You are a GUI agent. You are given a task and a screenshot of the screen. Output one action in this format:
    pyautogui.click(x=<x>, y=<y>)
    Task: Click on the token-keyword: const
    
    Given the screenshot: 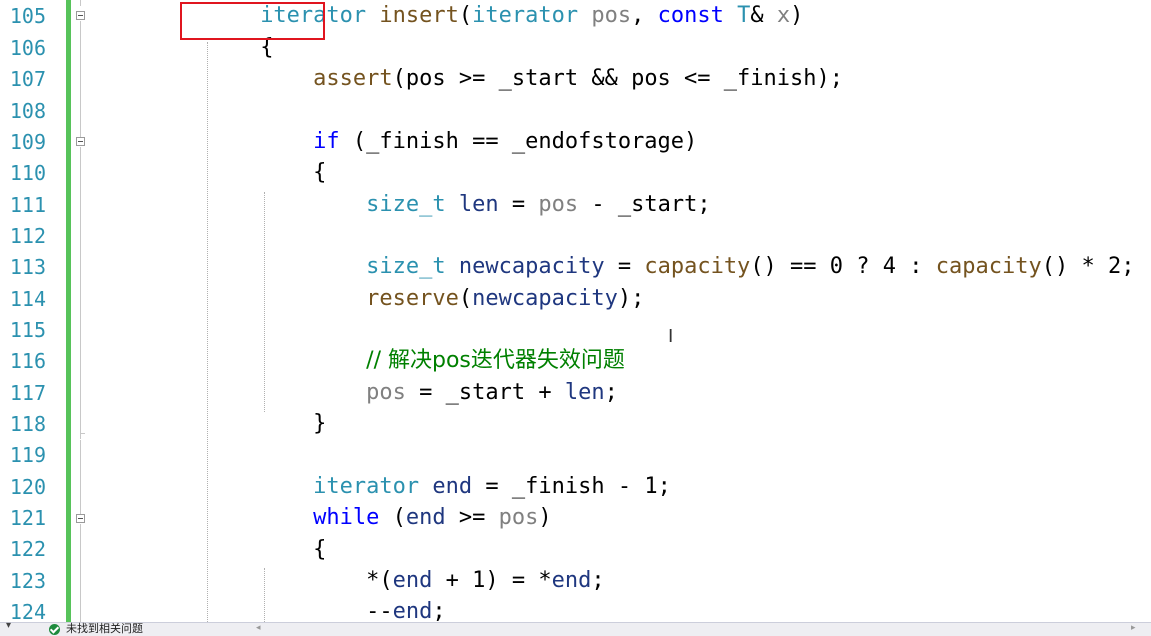 What is the action you would take?
    pyautogui.click(x=690, y=15)
    